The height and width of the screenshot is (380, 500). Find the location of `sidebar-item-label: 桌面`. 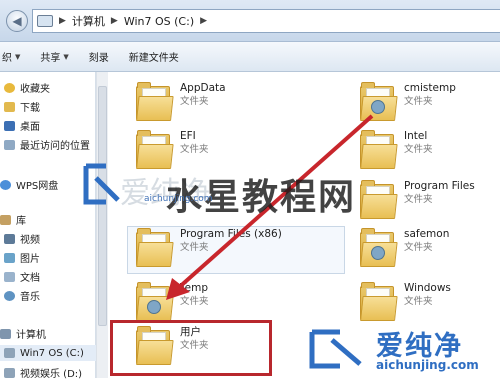

sidebar-item-label: 桌面 is located at coordinates (30, 127).